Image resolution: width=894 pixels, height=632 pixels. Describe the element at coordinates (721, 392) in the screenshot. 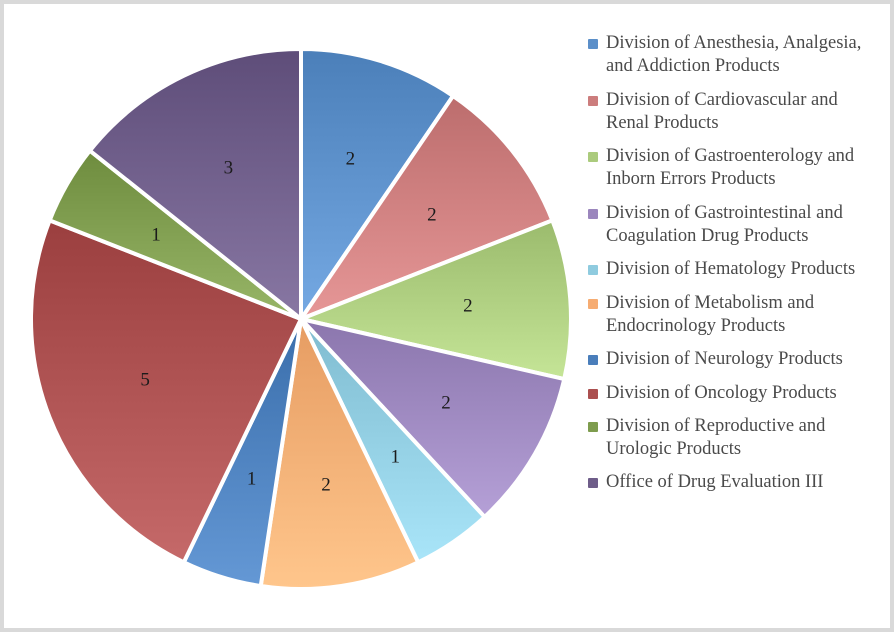

I see `legend-item-label: Division of Oncology Products` at that location.